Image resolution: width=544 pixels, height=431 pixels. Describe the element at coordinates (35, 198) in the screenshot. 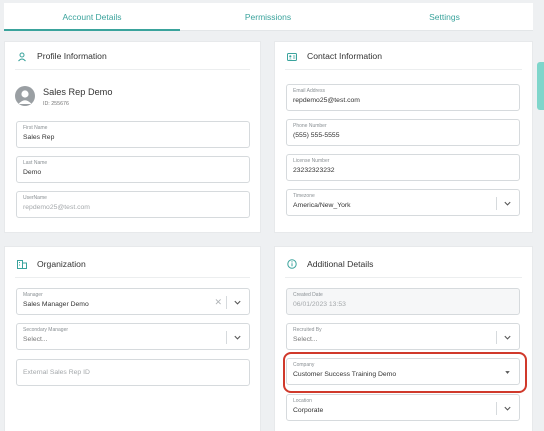

I see `username-label: UserName` at that location.